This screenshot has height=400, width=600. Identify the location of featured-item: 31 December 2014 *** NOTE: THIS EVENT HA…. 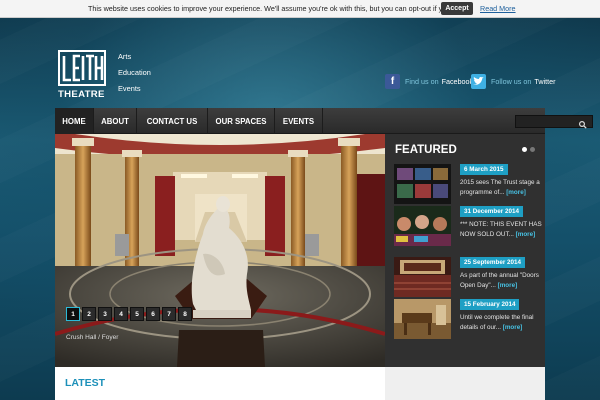
(468, 227).